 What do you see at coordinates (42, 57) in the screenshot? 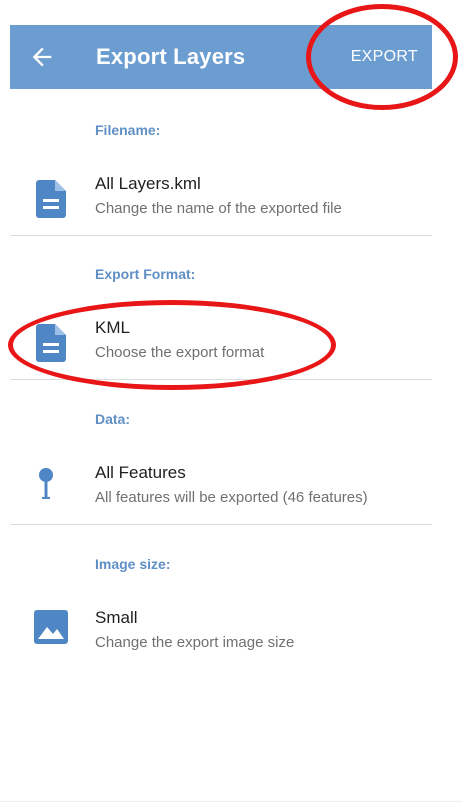
I see `arrow-back-icon` at bounding box center [42, 57].